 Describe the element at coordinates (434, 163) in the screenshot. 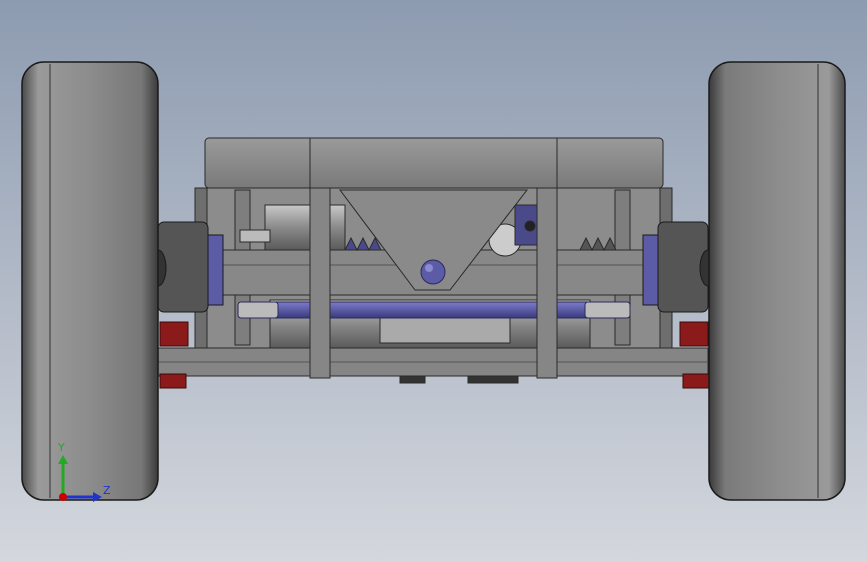

I see `top-box` at that location.